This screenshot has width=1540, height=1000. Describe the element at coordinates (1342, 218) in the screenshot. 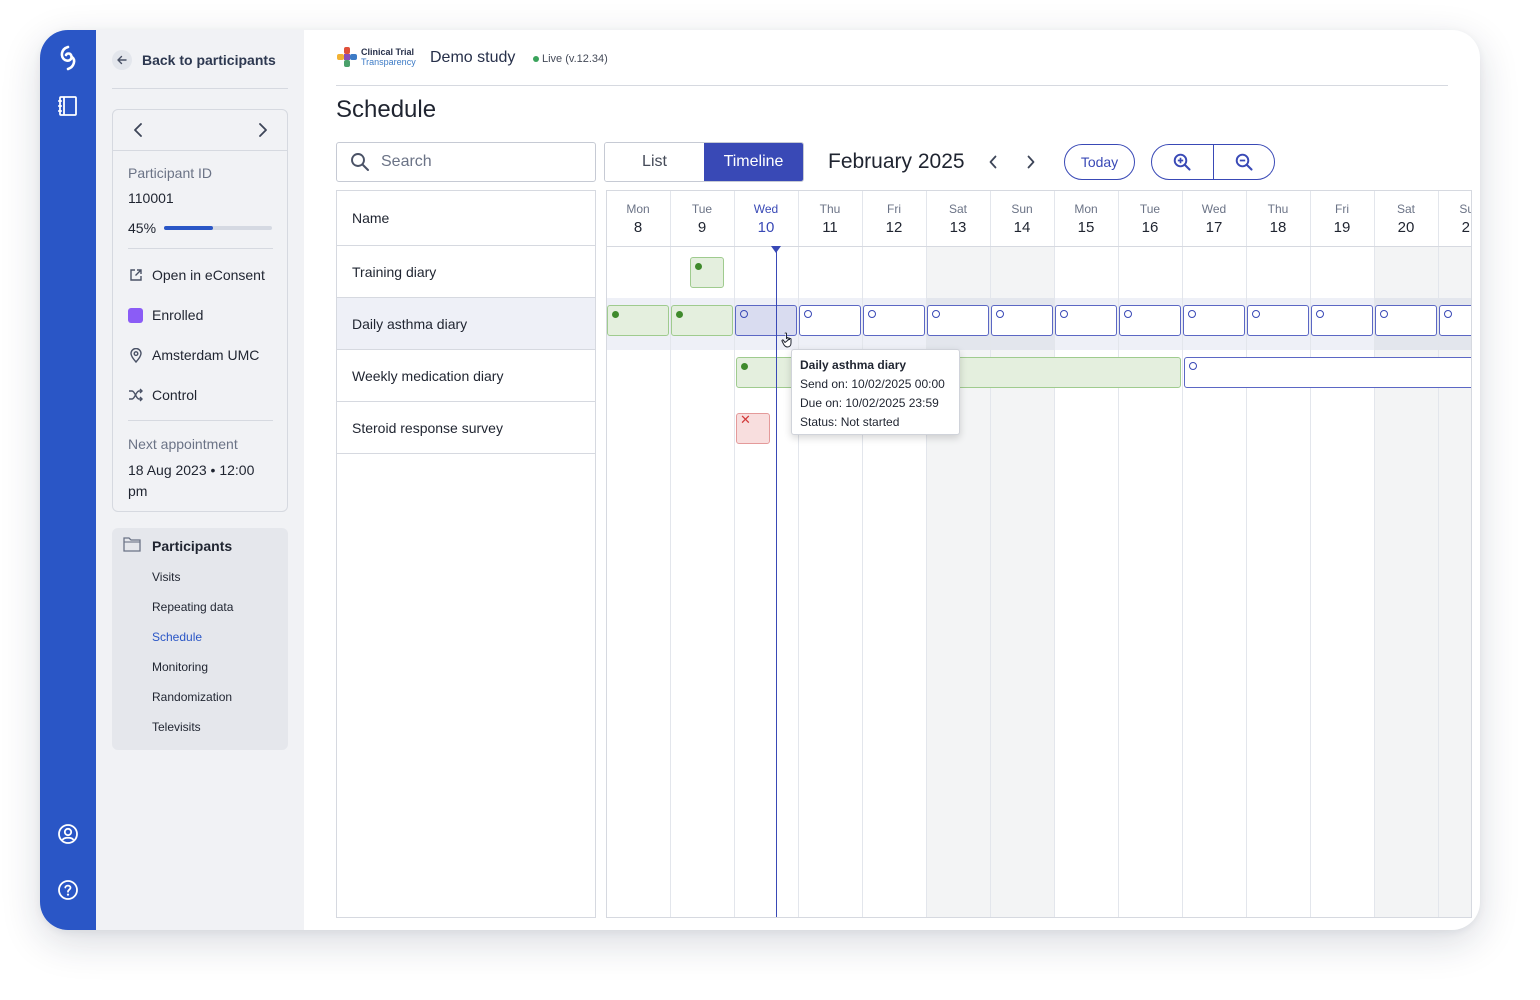

I see `day-header: Fri 19` at that location.